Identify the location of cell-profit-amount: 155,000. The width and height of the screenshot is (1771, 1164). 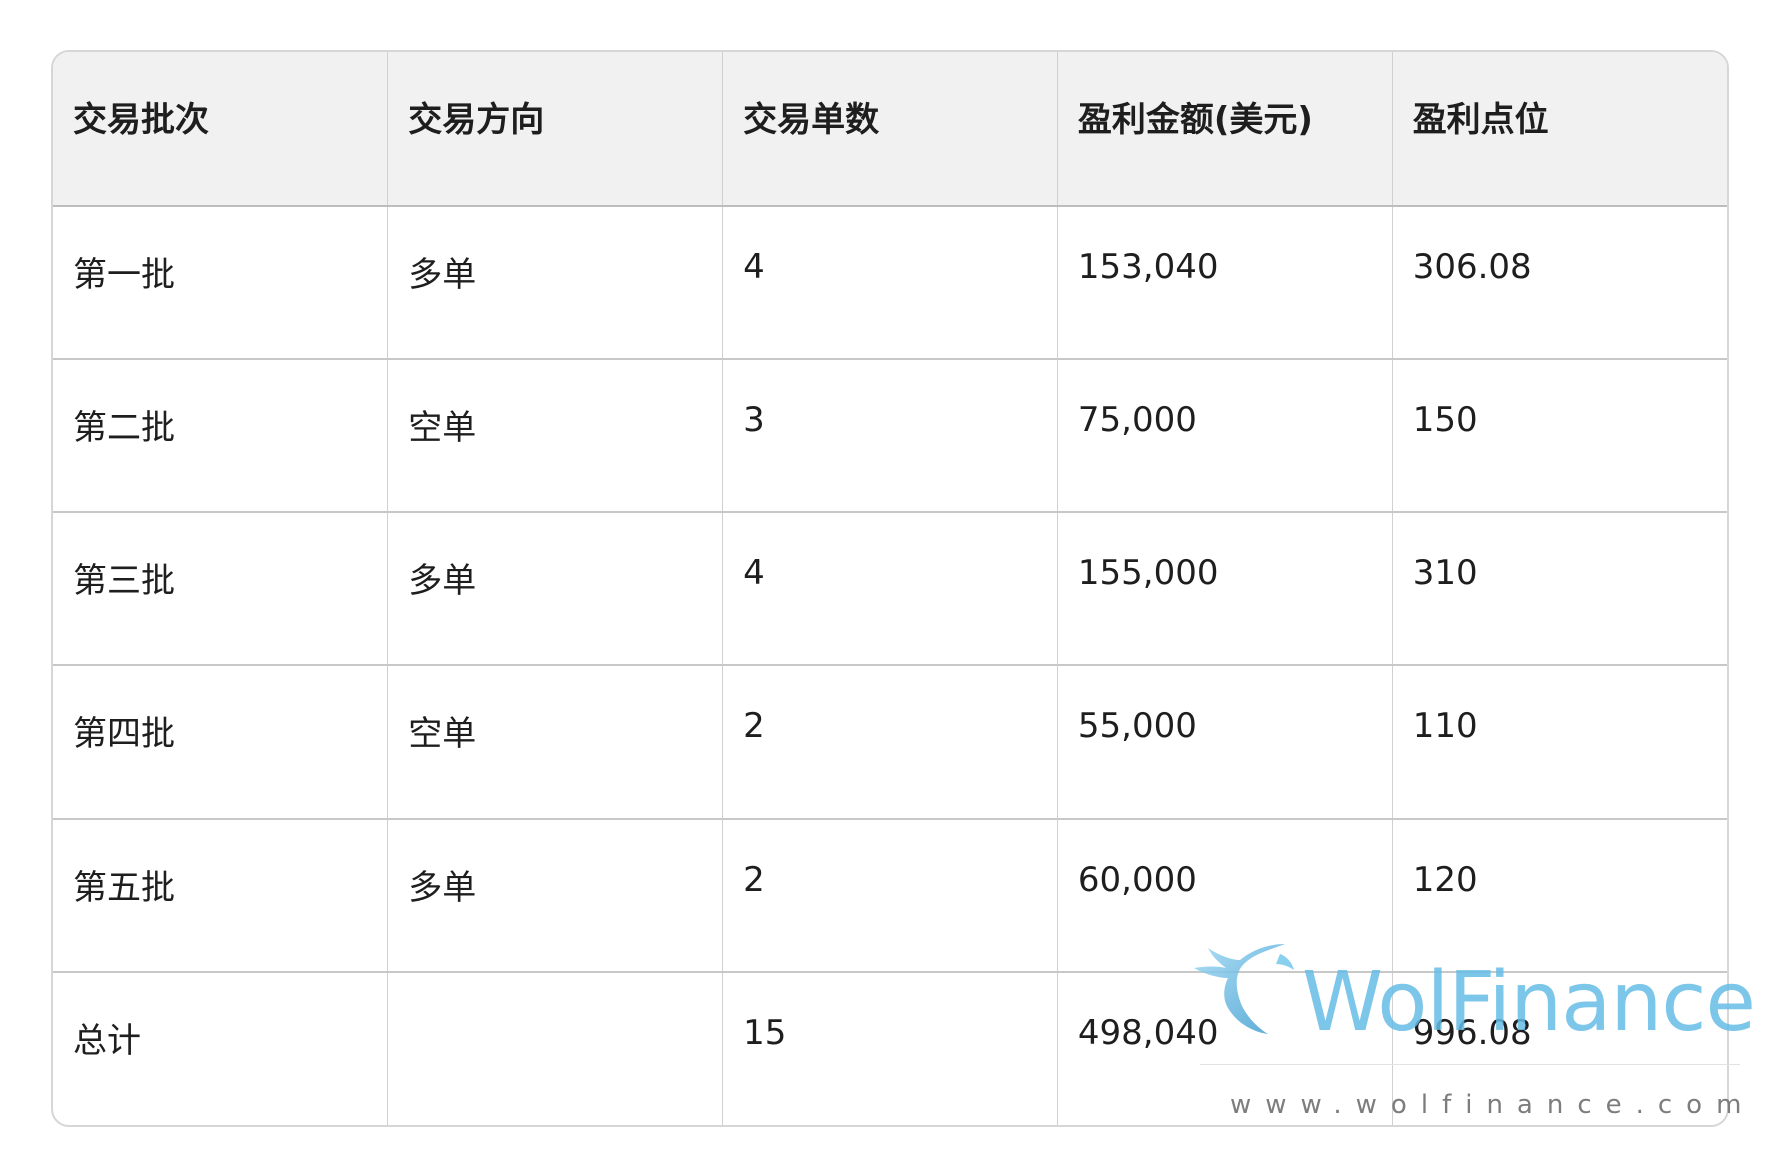
(1224, 588).